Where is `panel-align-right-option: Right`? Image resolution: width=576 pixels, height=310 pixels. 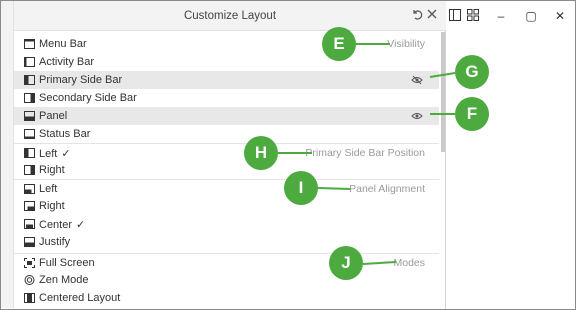 panel-align-right-option: Right is located at coordinates (226, 206).